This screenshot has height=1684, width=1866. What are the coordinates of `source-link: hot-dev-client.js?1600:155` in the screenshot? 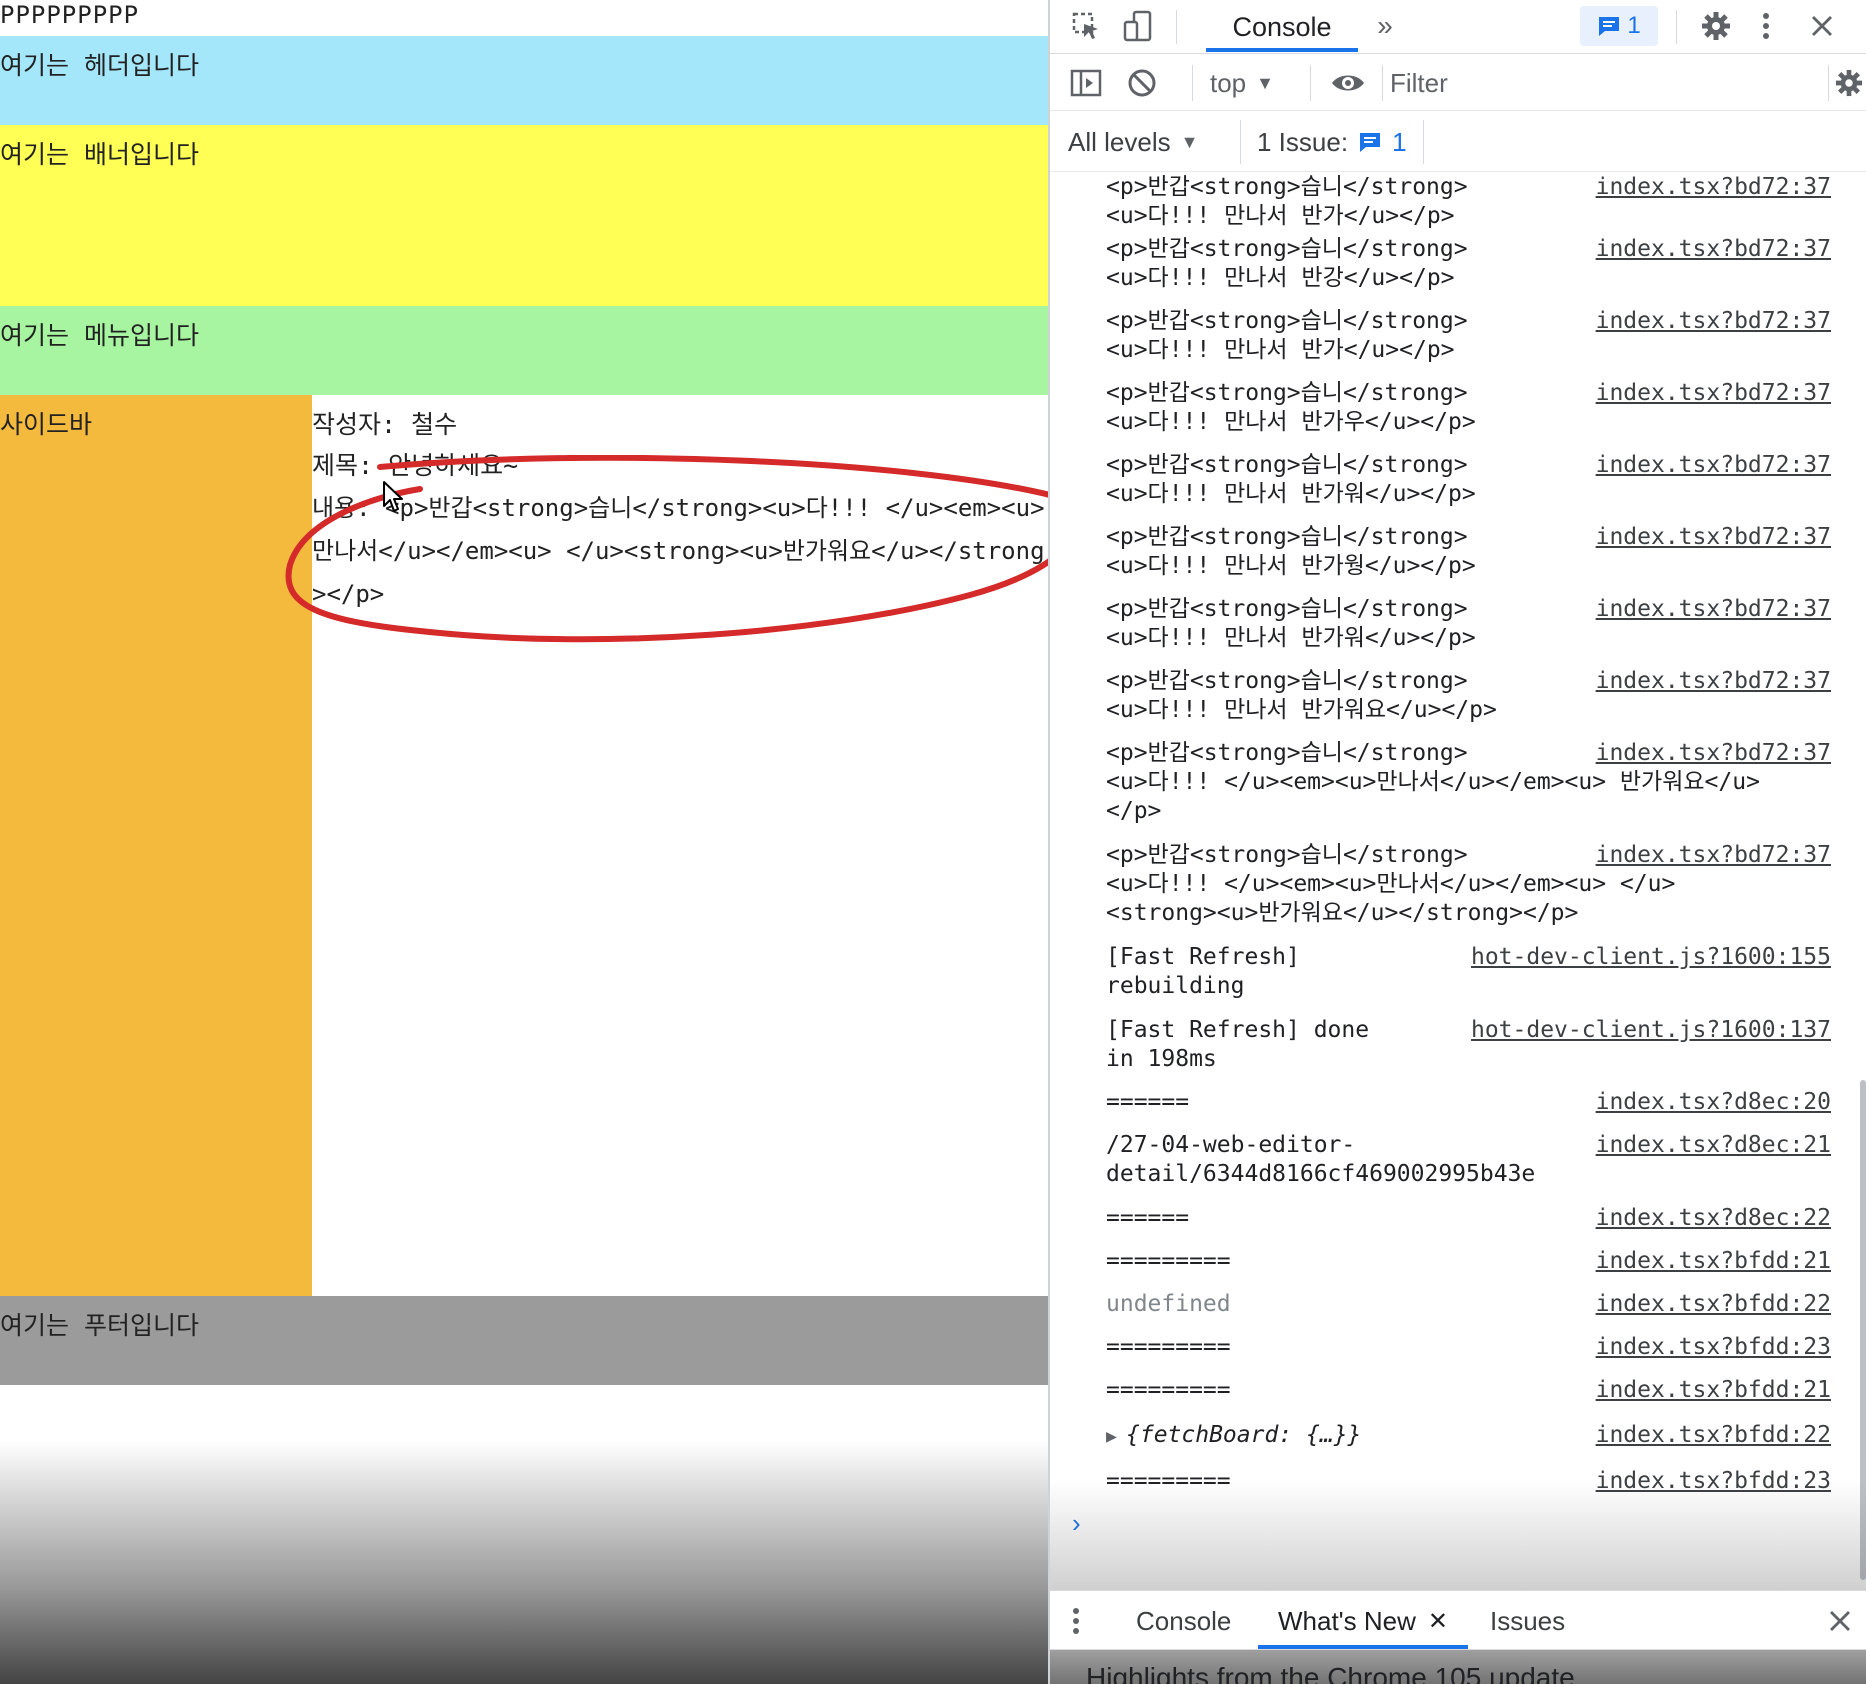 It's located at (1651, 957).